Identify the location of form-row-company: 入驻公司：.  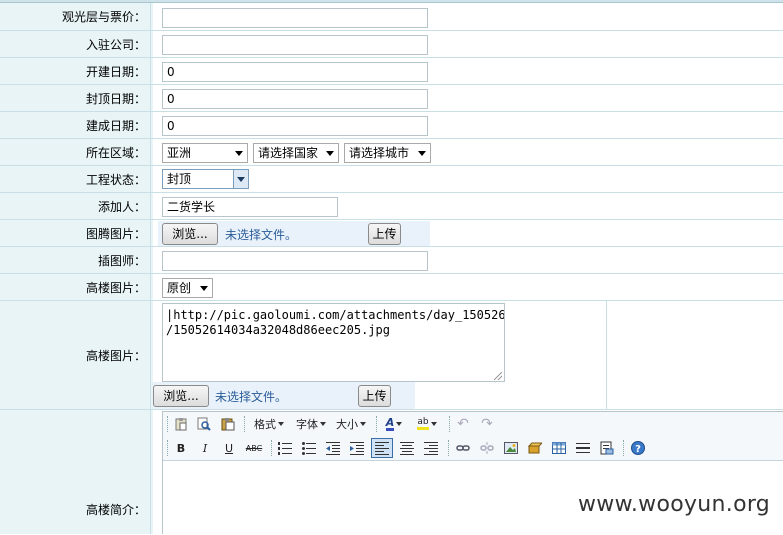
(391, 44).